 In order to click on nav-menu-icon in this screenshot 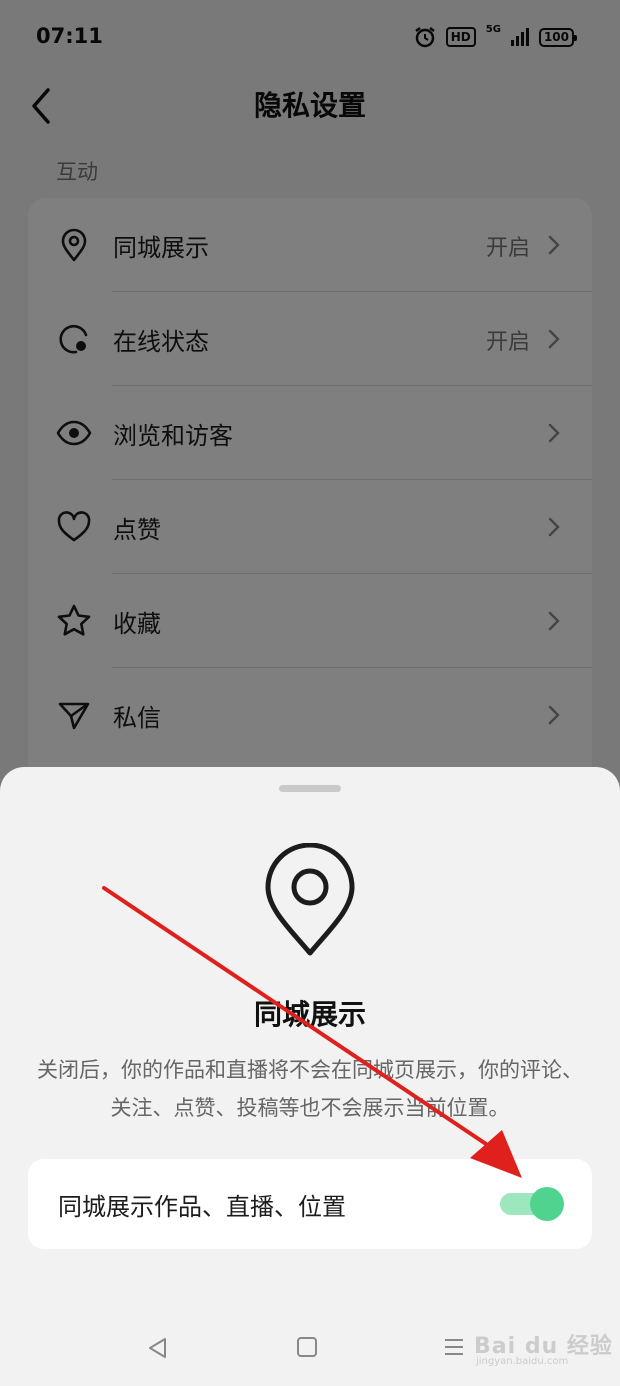, I will do `click(454, 1347)`.